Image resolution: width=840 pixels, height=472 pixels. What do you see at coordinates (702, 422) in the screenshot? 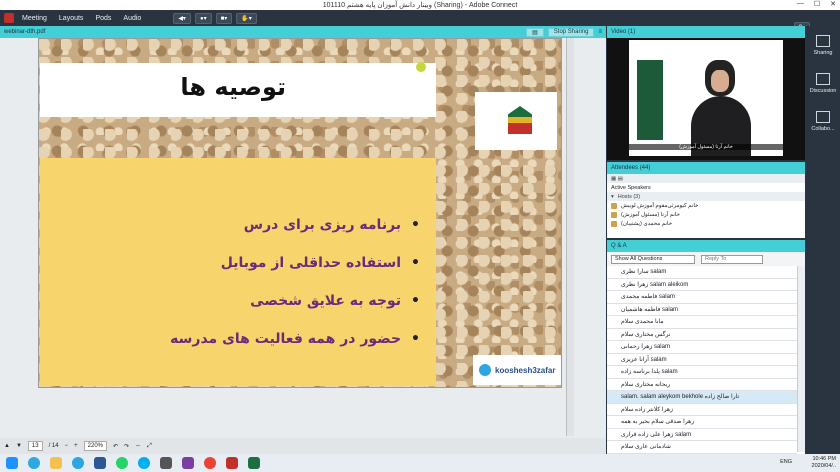
I see `question-item: زهرا صدقی سلام بخیر به همه` at bounding box center [702, 422].